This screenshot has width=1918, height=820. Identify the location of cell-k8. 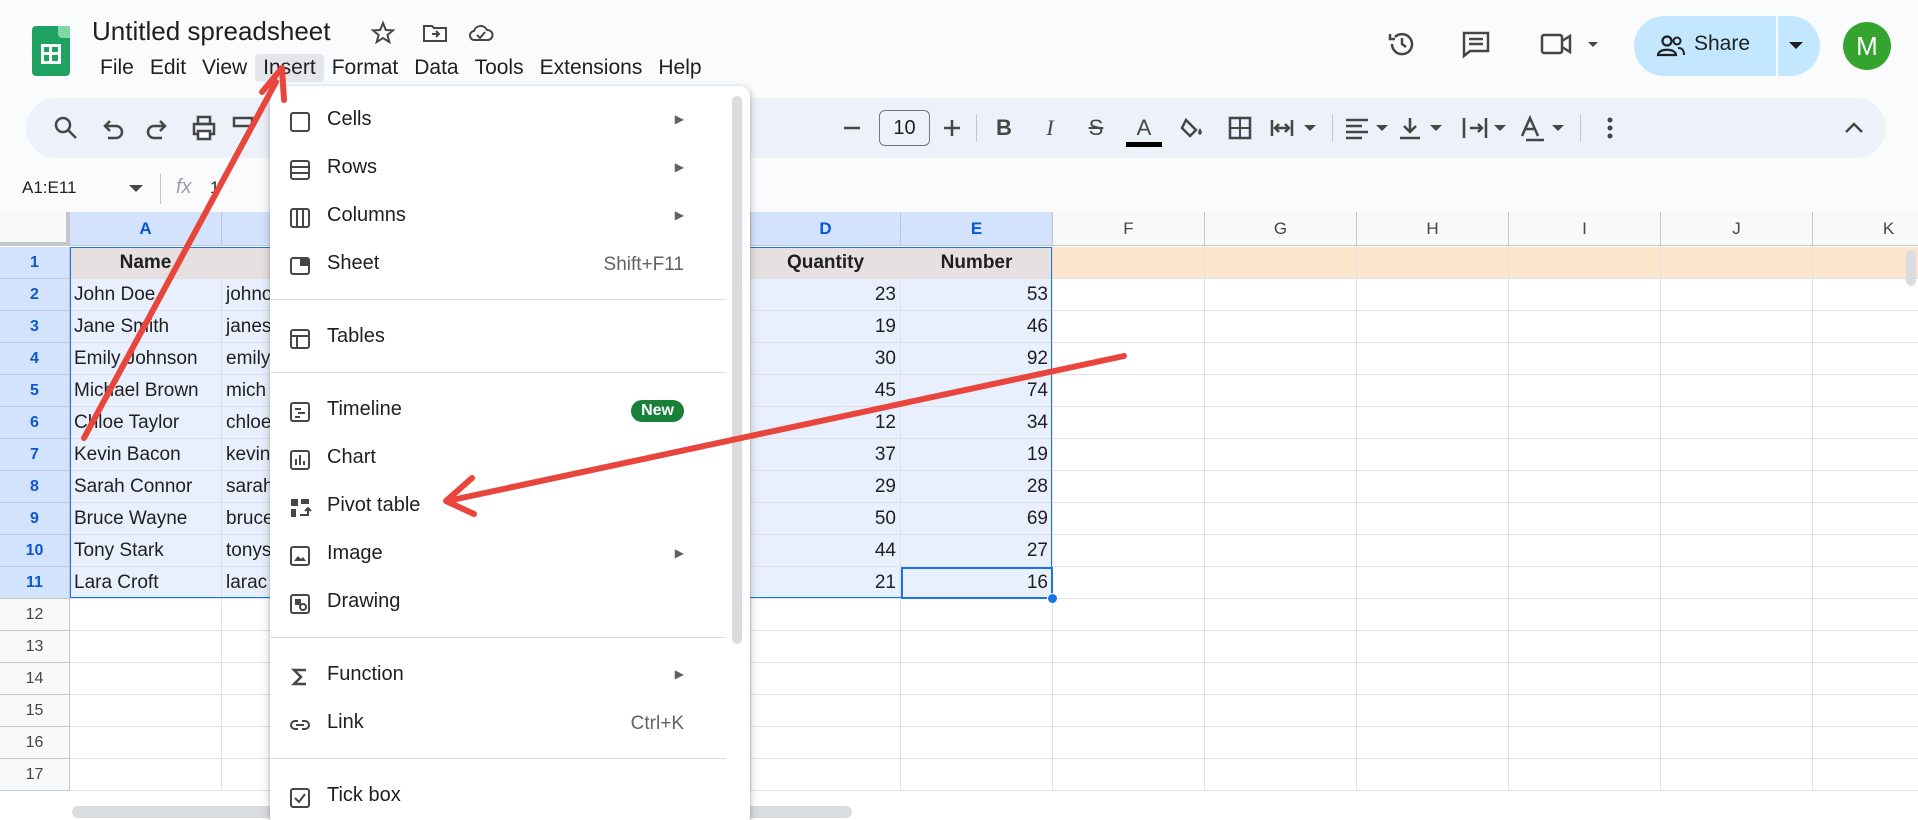
(1865, 487).